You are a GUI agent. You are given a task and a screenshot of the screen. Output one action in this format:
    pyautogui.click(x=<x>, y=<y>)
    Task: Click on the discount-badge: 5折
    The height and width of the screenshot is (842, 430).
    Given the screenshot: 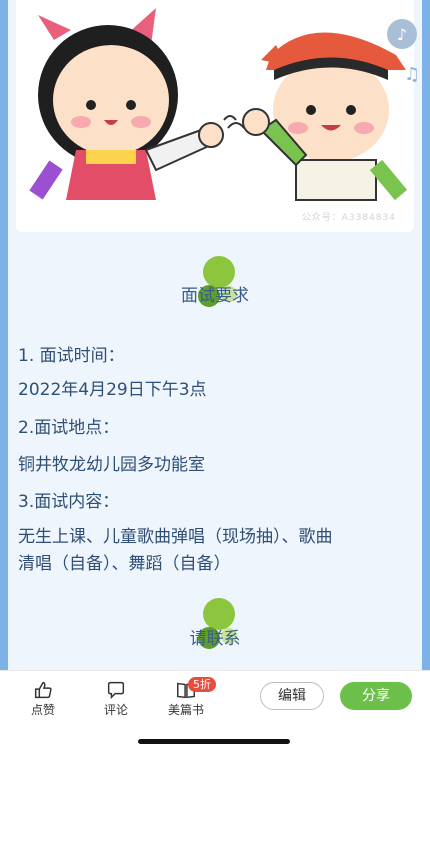 What is the action you would take?
    pyautogui.click(x=202, y=684)
    